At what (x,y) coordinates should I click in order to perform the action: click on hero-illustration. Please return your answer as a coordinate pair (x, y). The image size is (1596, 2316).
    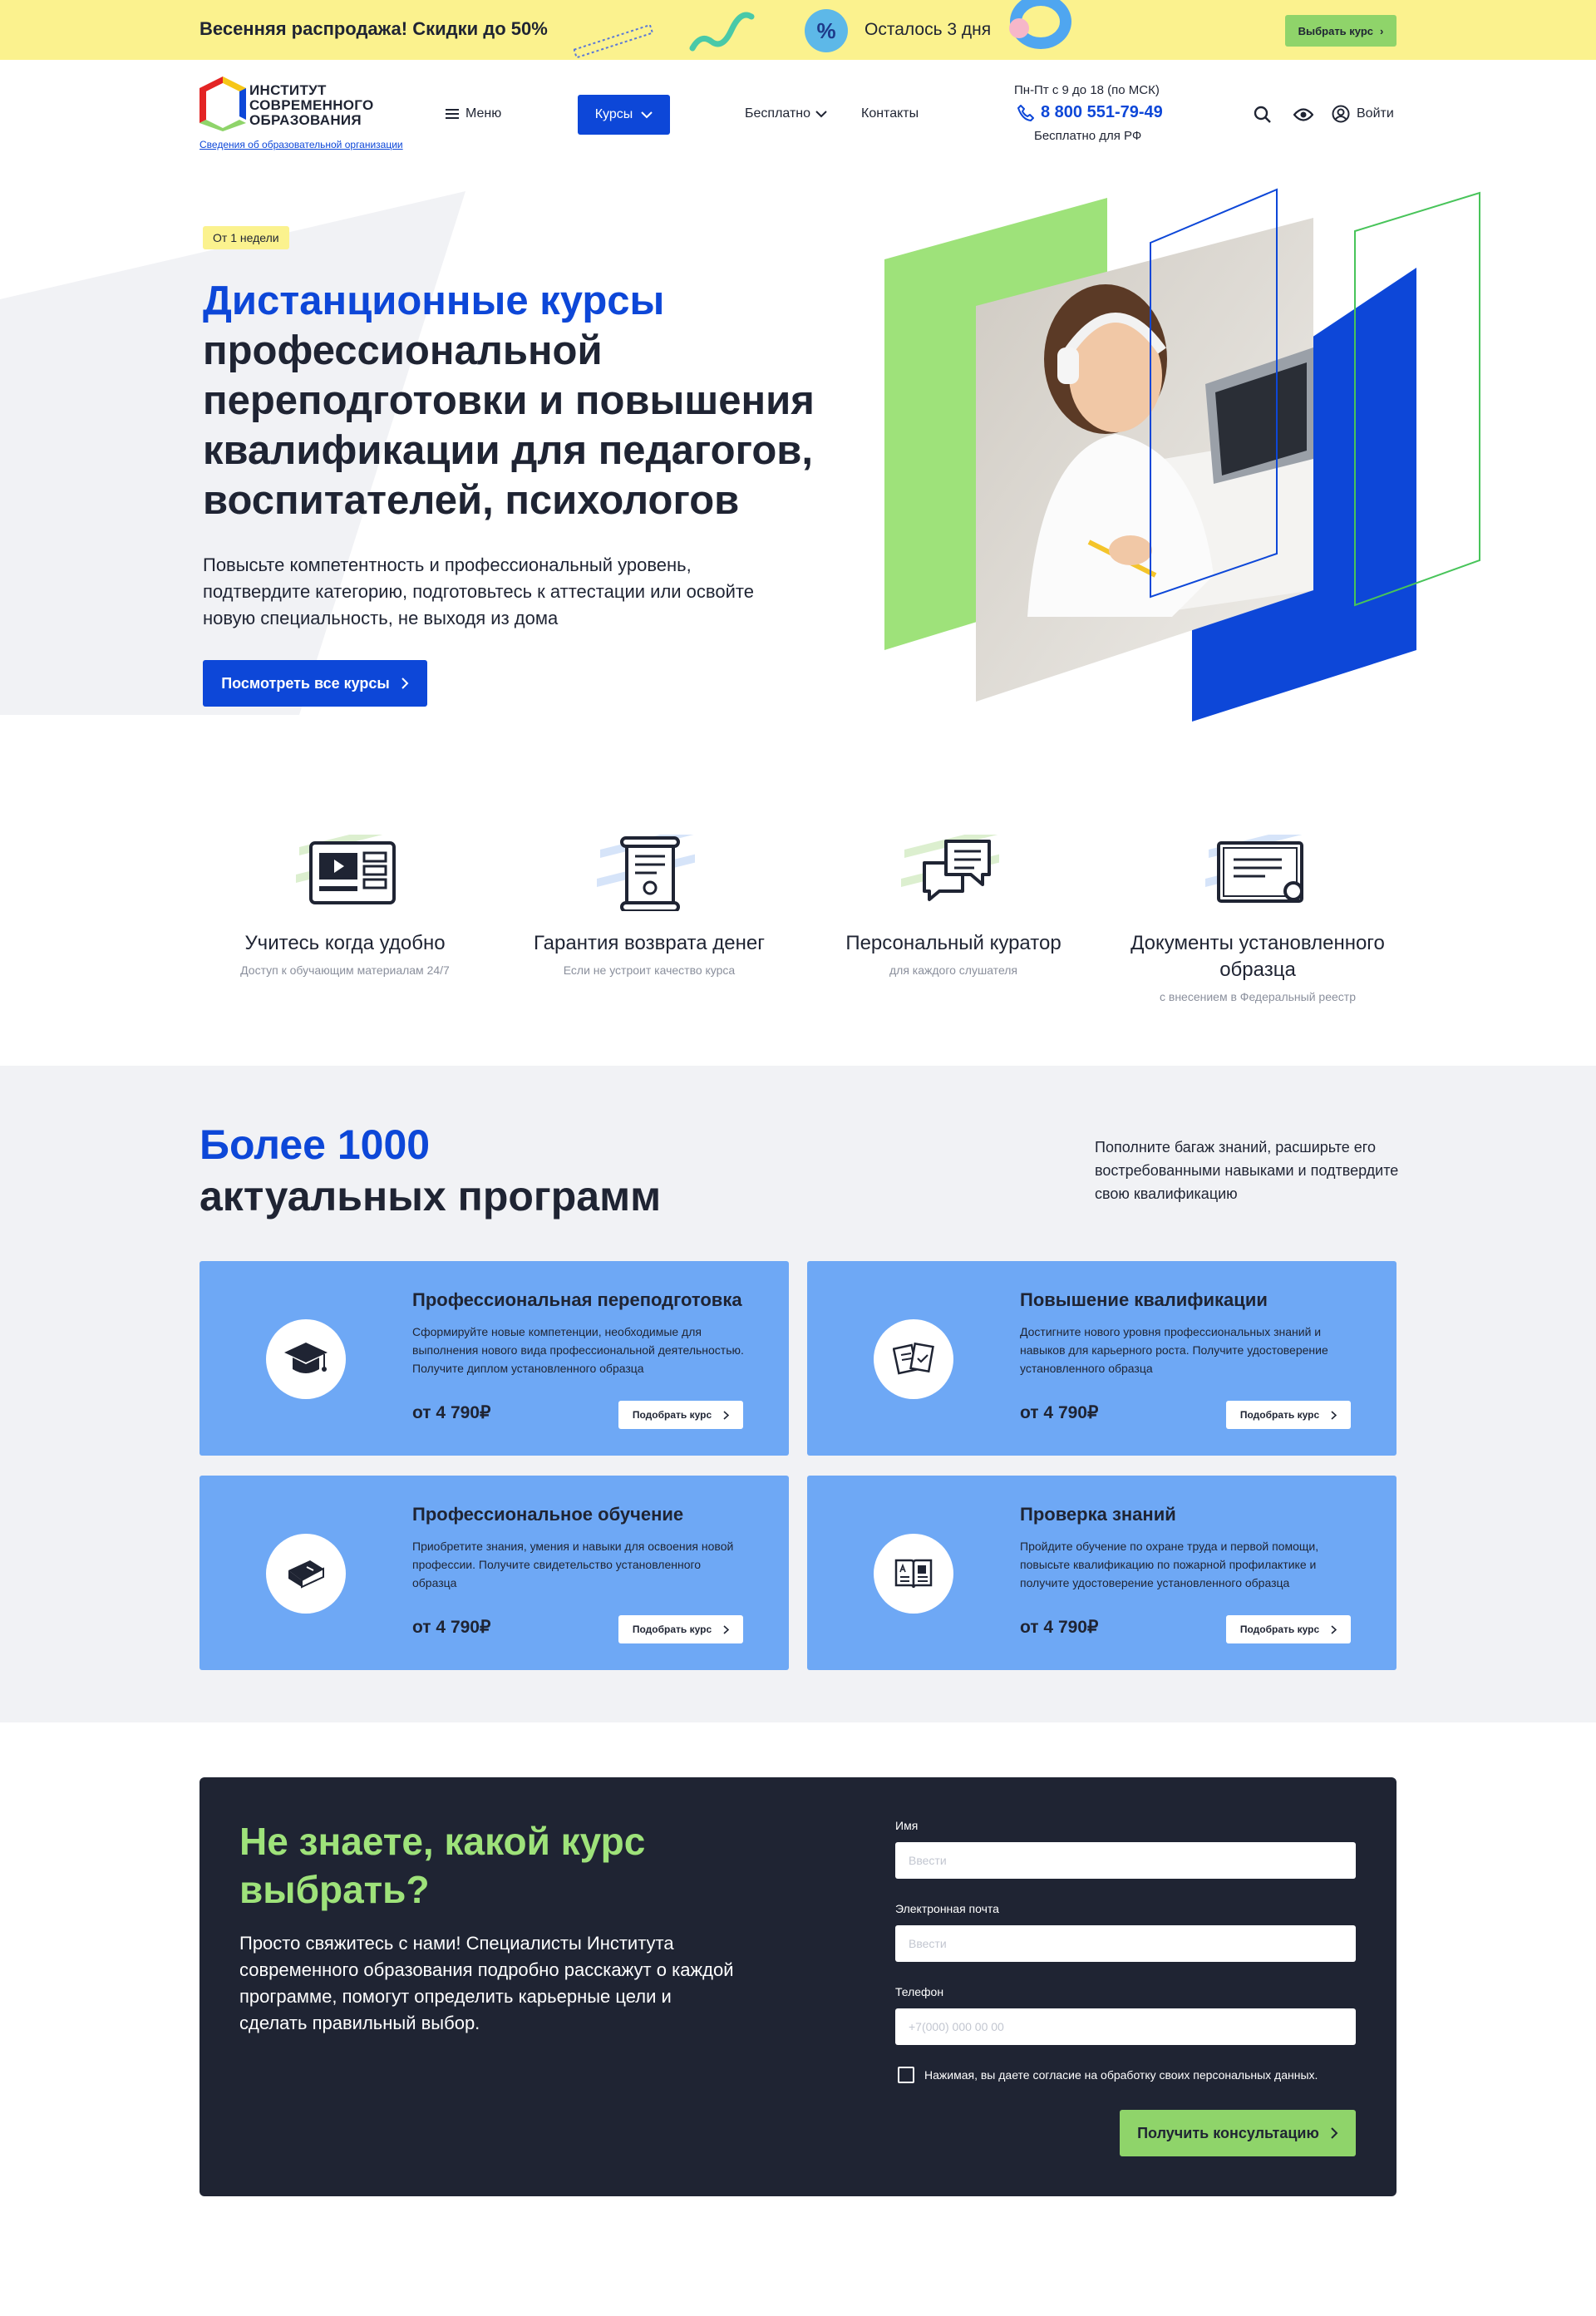
    Looking at the image, I should click on (1182, 455).